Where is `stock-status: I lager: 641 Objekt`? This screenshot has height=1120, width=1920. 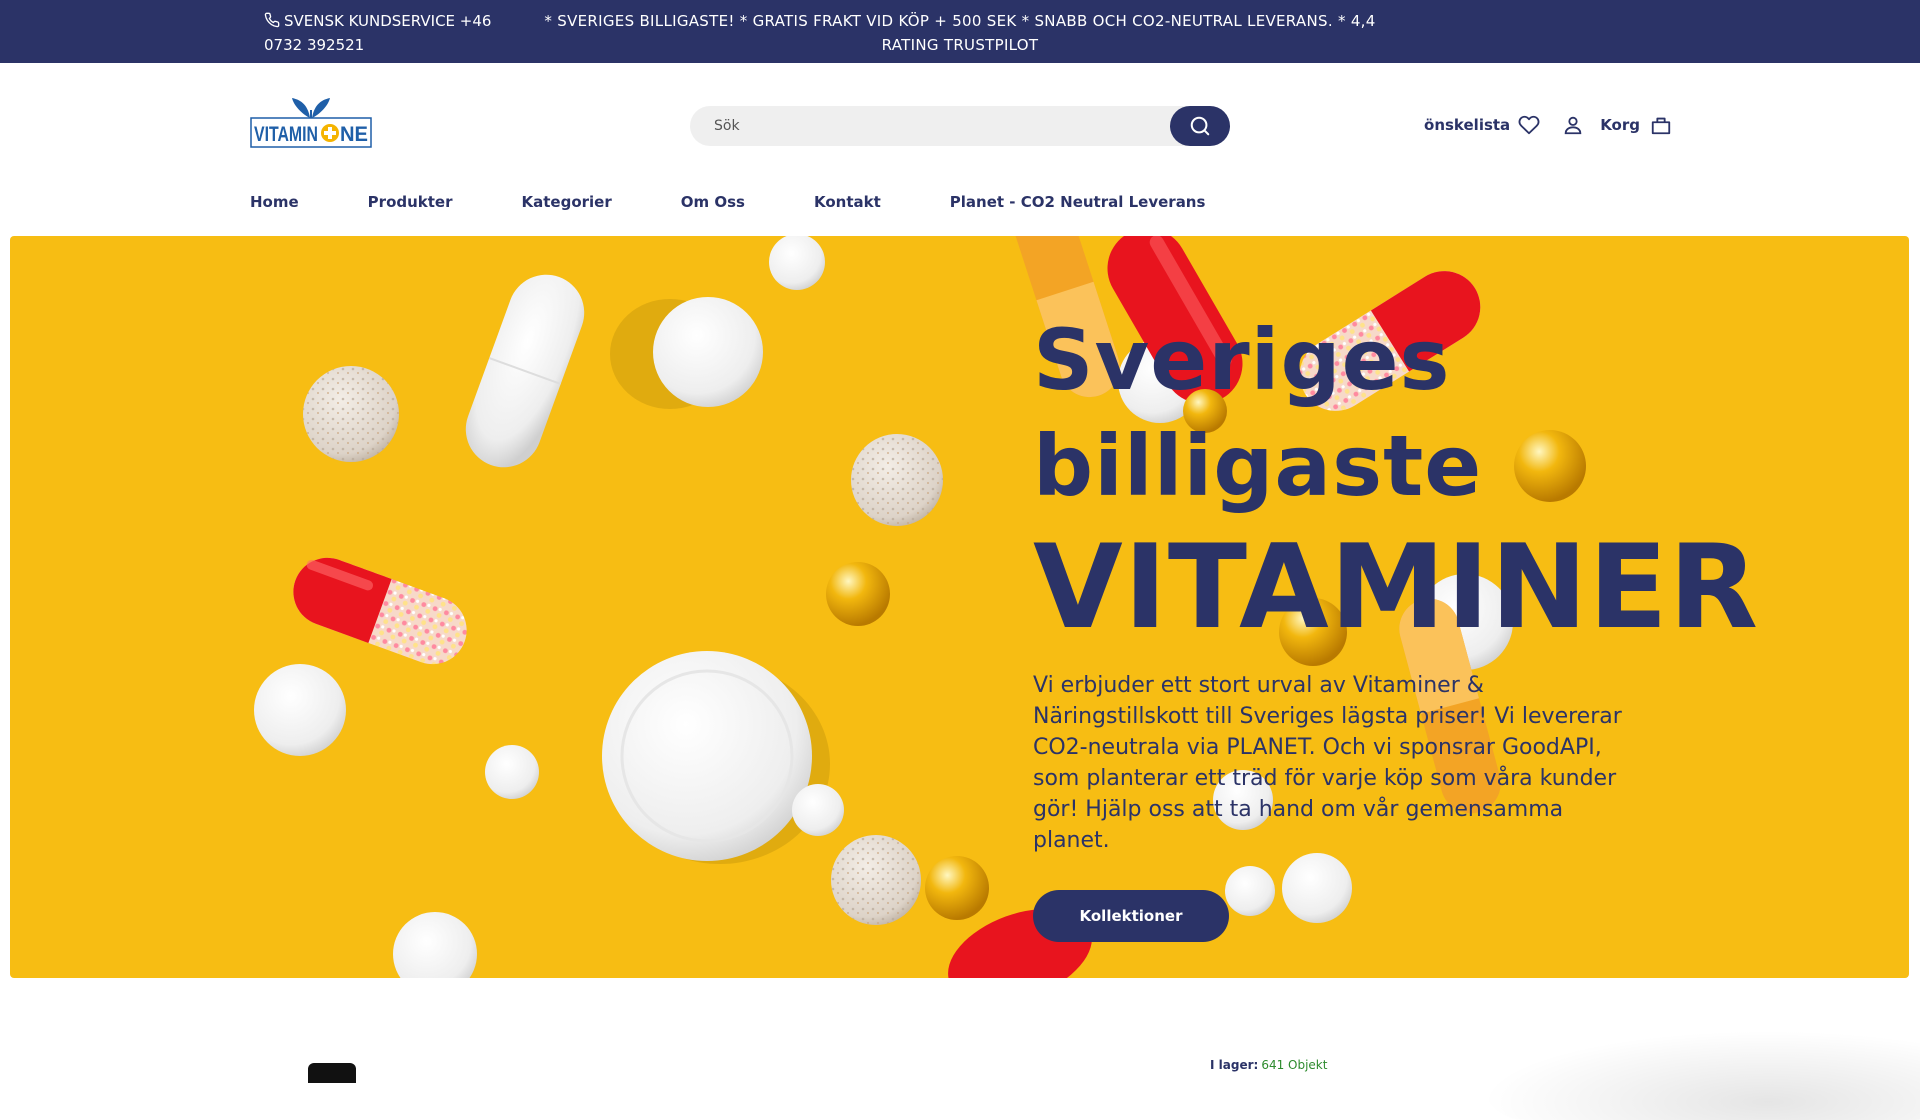 stock-status: I lager: 641 Objekt is located at coordinates (1268, 1065).